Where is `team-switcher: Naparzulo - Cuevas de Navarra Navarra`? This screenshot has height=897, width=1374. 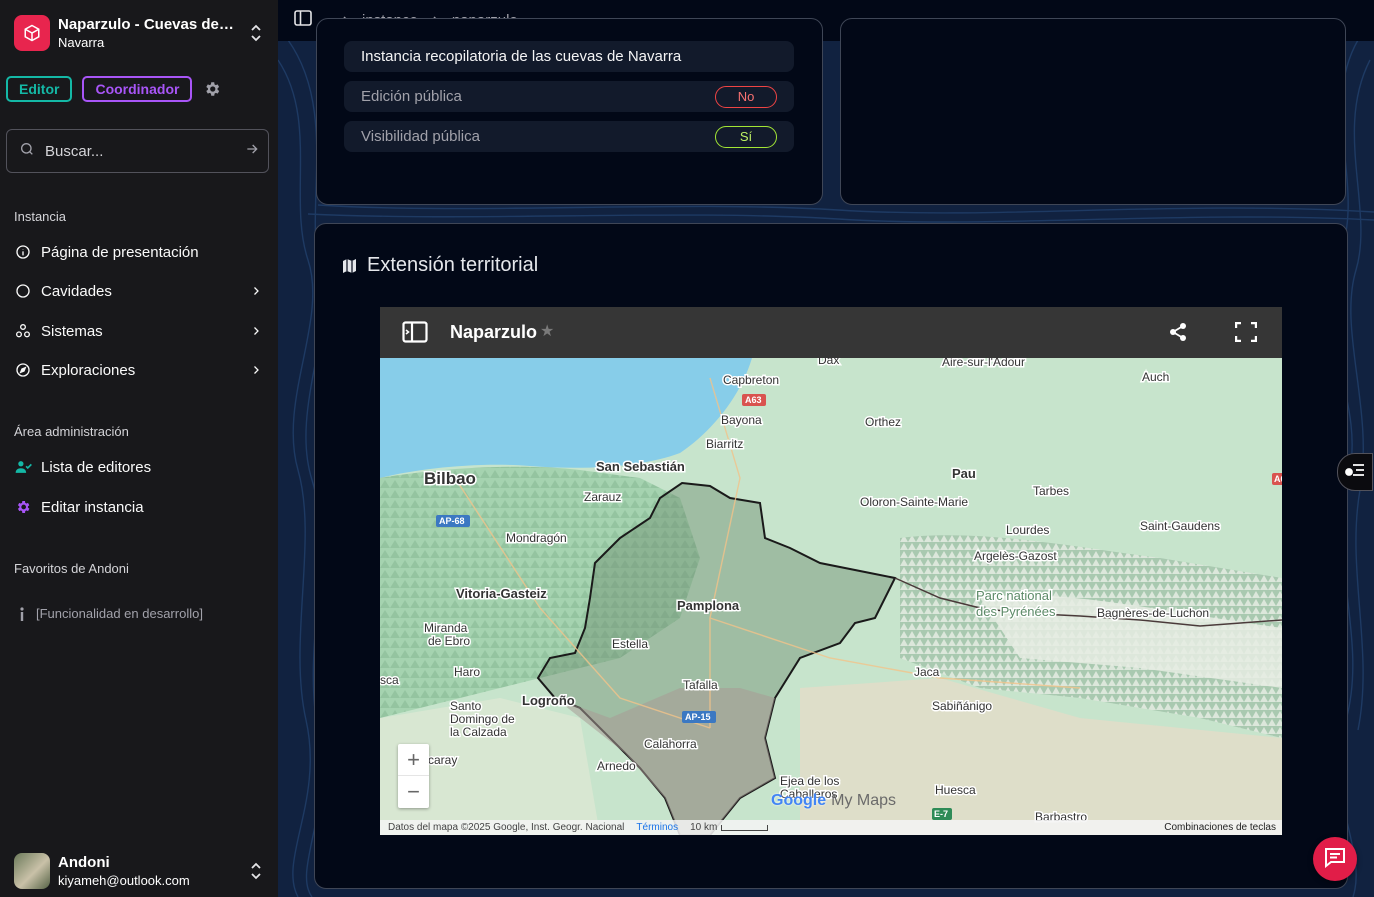
team-switcher: Naparzulo - Cuevas de Navarra Navarra is located at coordinates (139, 33).